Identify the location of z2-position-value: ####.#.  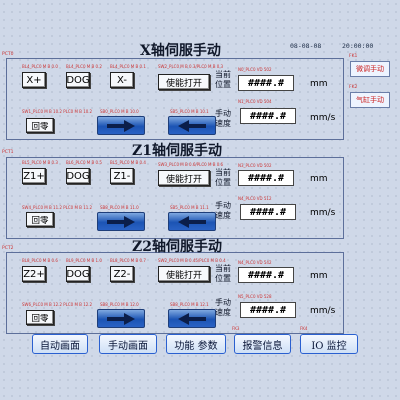
(266, 275).